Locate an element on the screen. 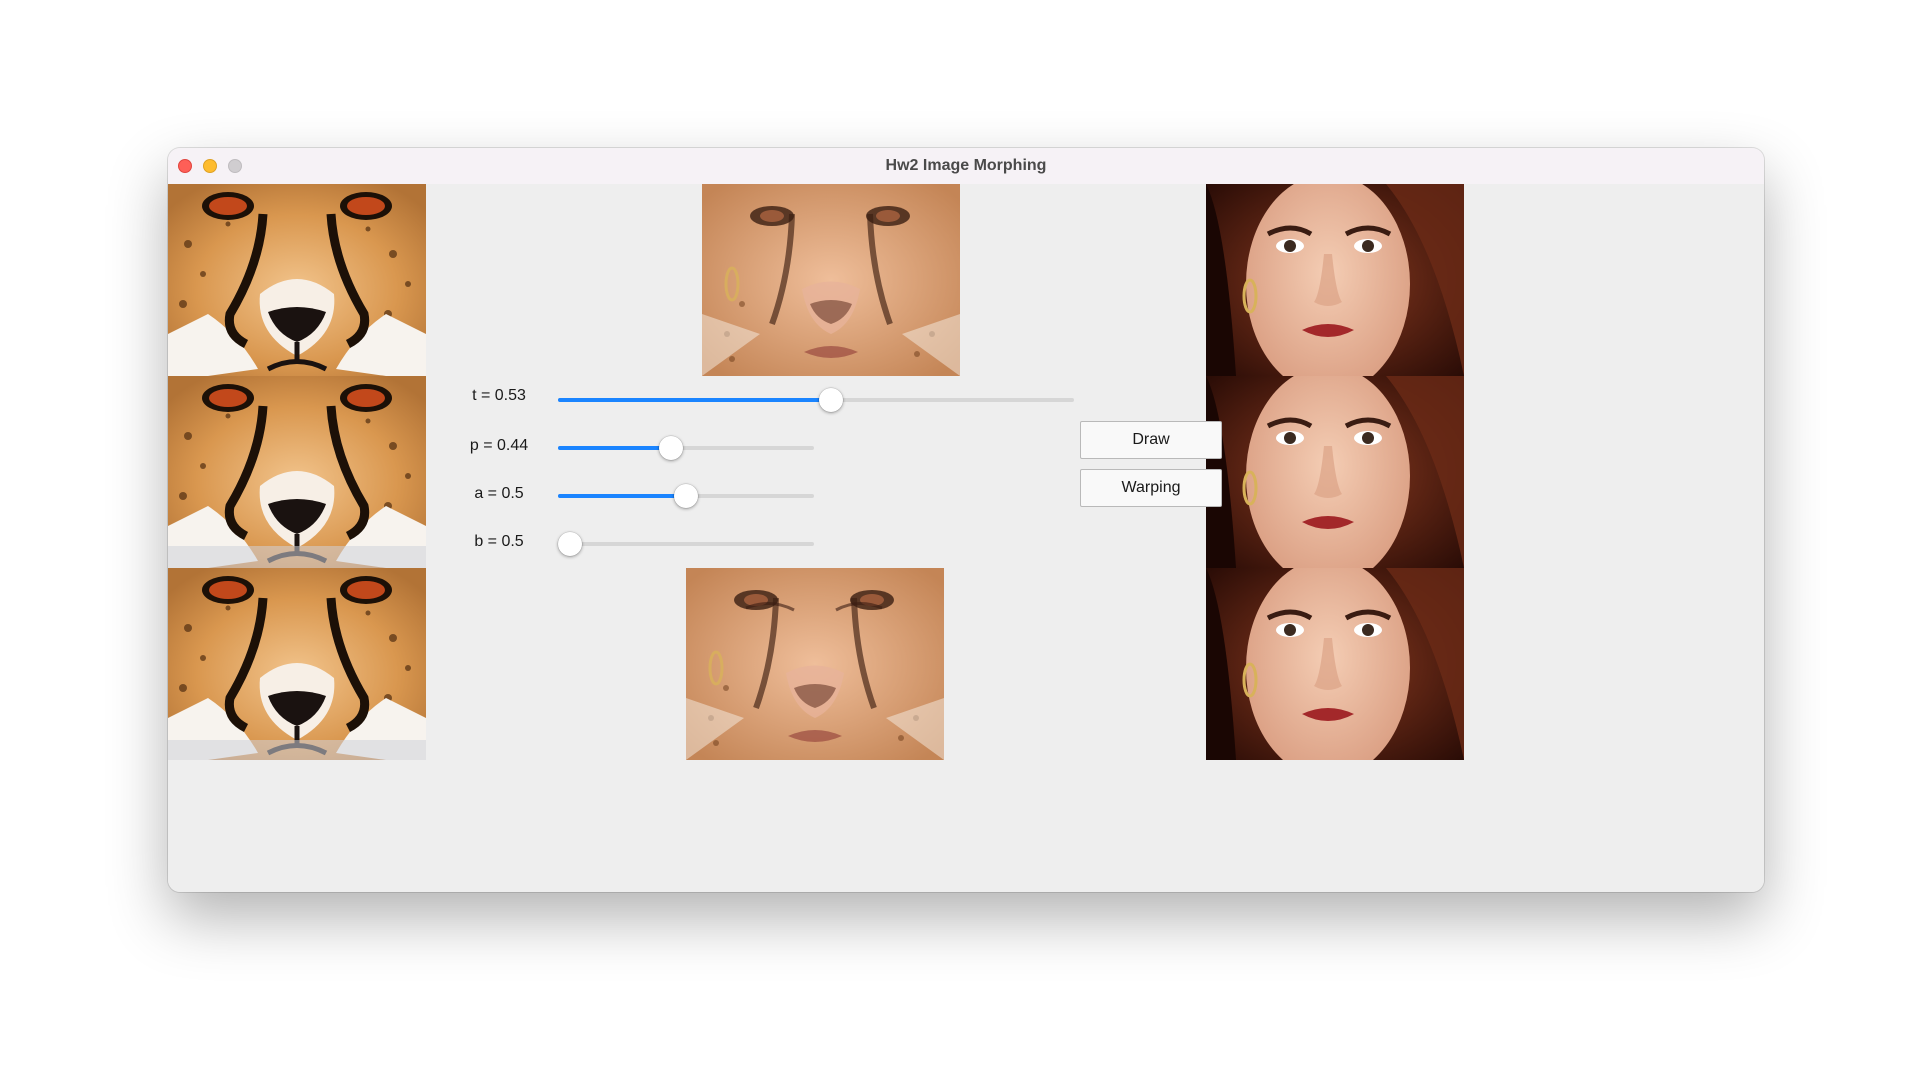  window-title: Hw2 Image Morphing is located at coordinates (966, 165).